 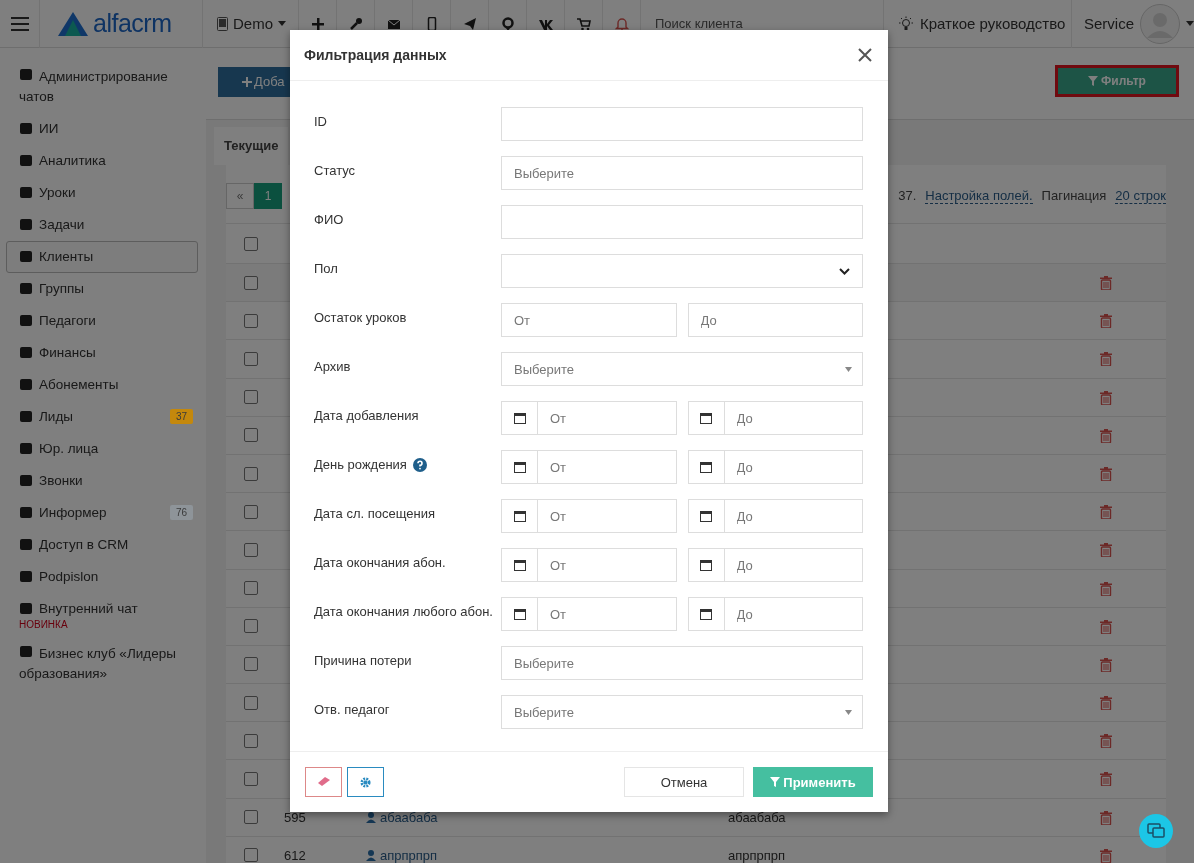 I want to click on chat-help-button, so click(x=1156, y=831).